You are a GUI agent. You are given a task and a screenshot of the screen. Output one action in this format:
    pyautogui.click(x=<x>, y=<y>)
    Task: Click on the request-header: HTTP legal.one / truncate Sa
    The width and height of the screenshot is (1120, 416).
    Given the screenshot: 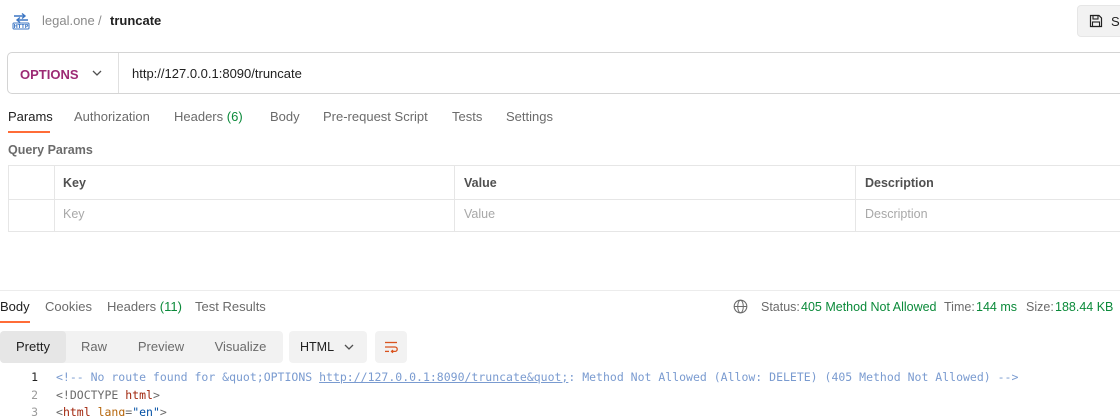 What is the action you would take?
    pyautogui.click(x=560, y=21)
    